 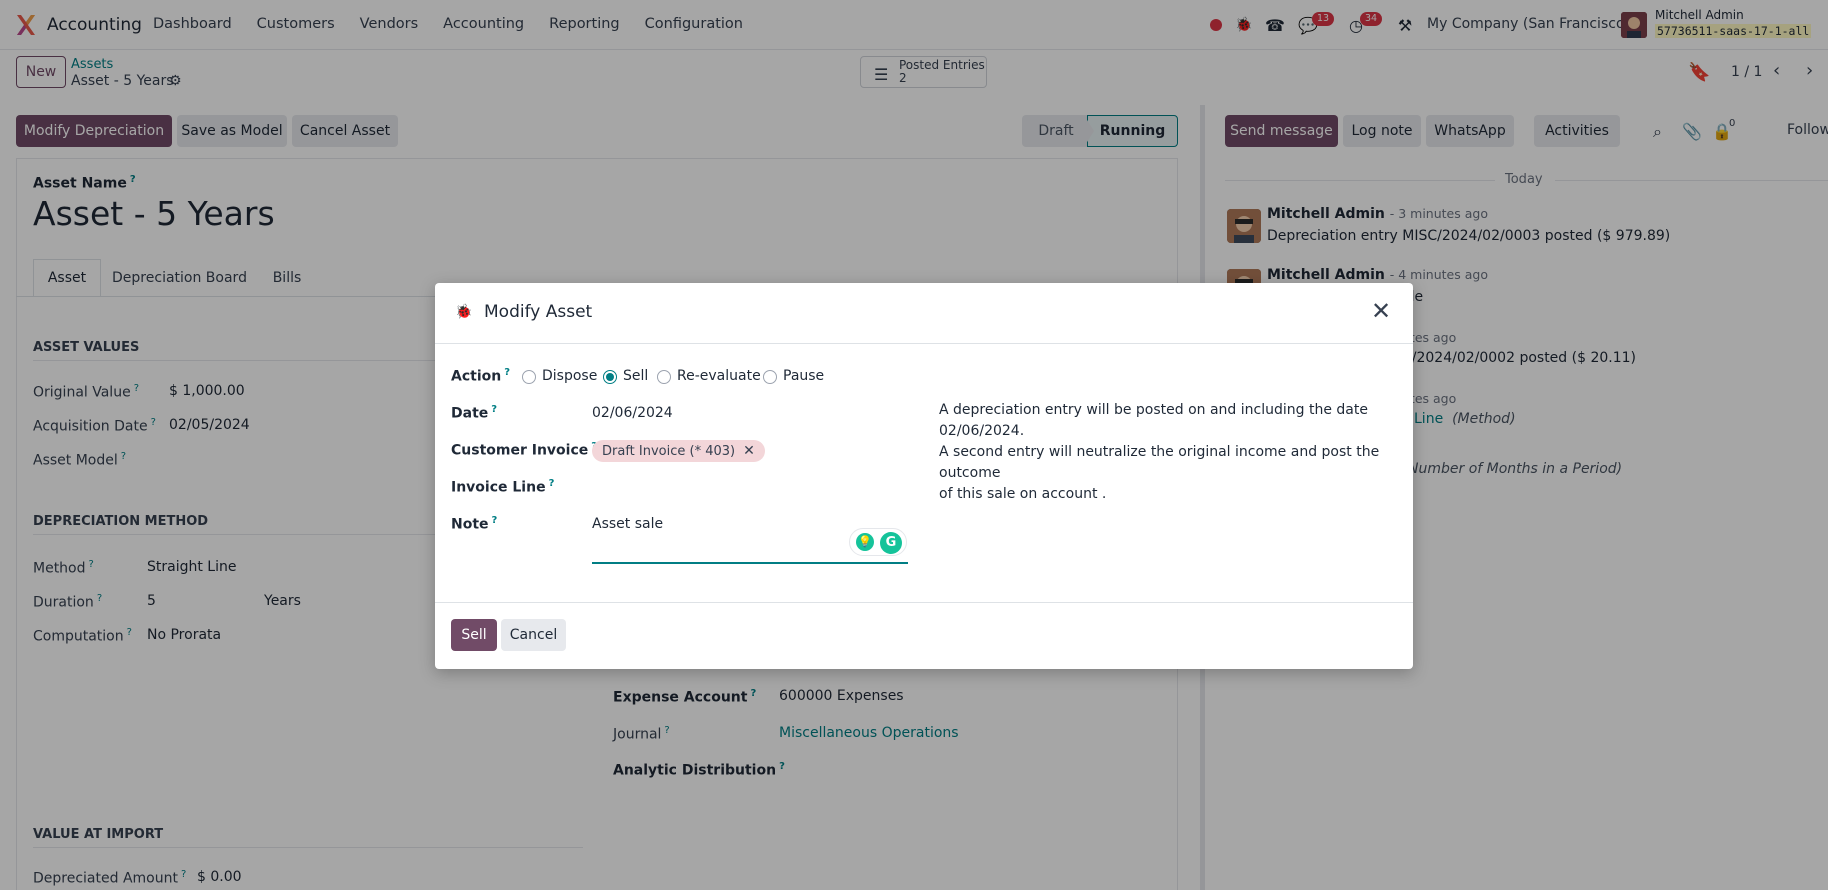 What do you see at coordinates (610, 377) in the screenshot?
I see `radio-sell` at bounding box center [610, 377].